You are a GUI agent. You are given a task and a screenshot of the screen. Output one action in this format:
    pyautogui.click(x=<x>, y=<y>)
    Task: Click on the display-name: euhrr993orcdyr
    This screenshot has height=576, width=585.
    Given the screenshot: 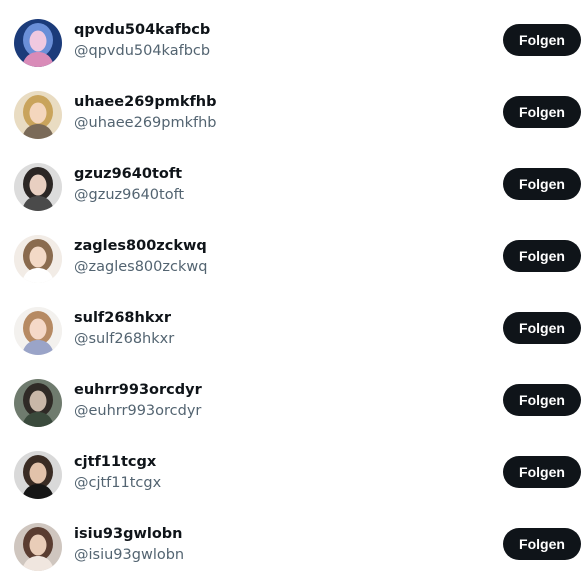 What is the action you would take?
    pyautogui.click(x=138, y=390)
    